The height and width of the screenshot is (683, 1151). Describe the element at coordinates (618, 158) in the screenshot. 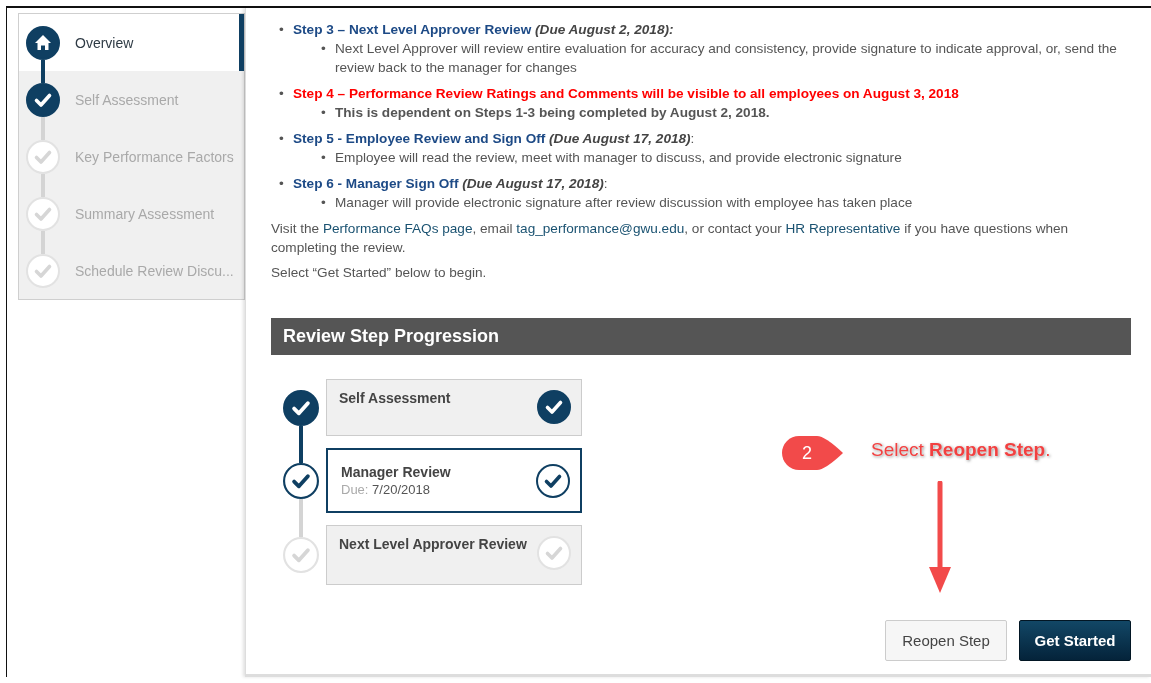

I see `step-description: Employee will read the review, meet with manager to discuss, and provide electronic signature` at that location.